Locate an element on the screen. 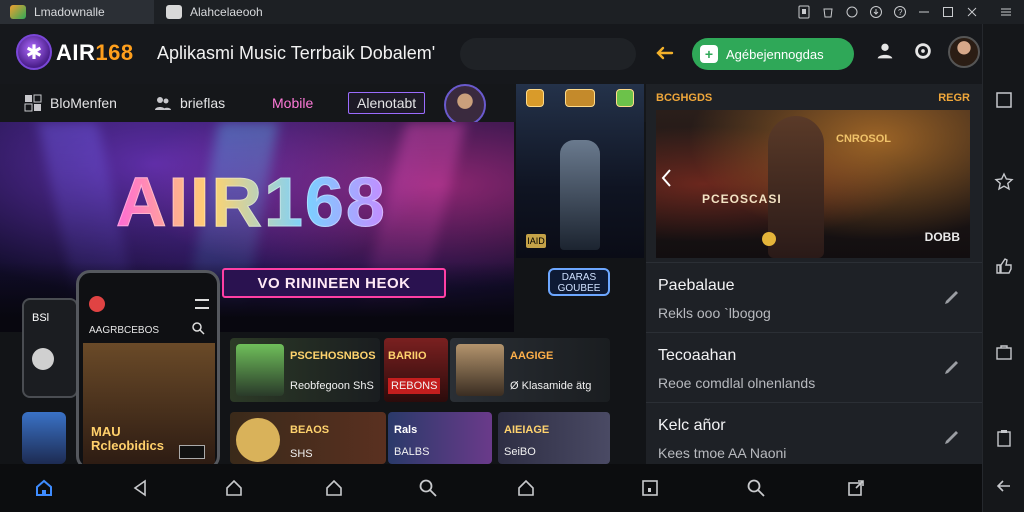  list-item: Kelc añor Kees tmoe AA Naoni is located at coordinates (814, 437).